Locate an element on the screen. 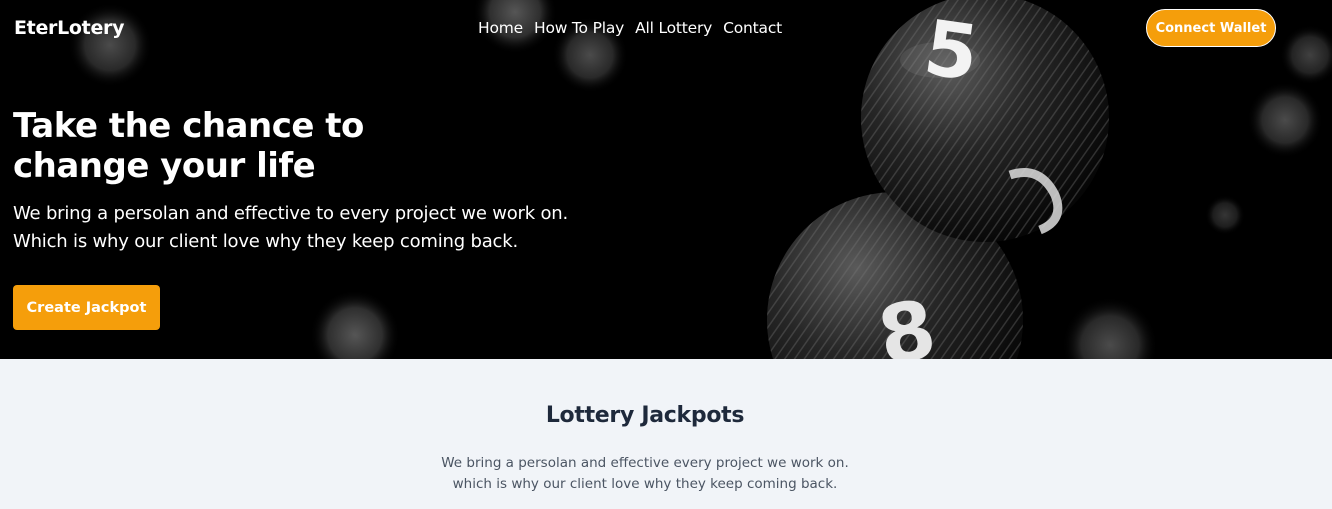  nav-contact: Contact is located at coordinates (752, 28).